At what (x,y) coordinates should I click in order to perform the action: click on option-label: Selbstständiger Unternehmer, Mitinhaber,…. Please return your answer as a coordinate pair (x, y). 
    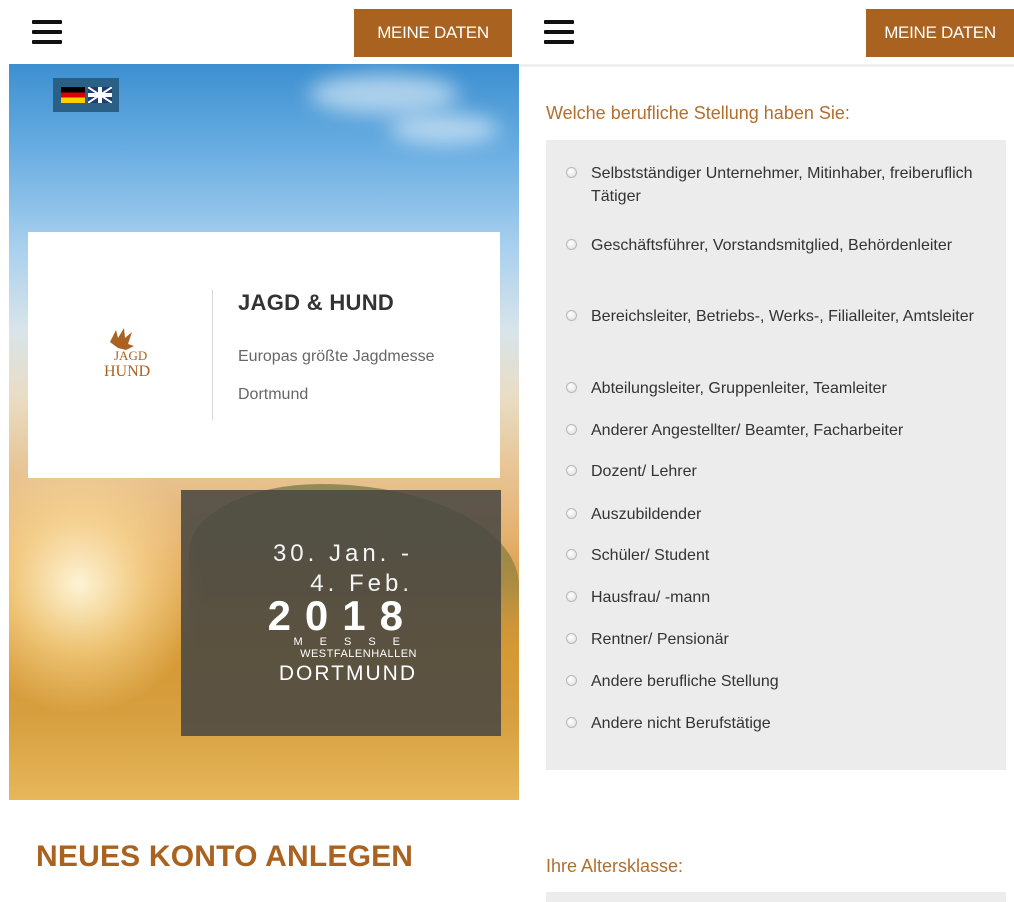
    Looking at the image, I should click on (782, 185).